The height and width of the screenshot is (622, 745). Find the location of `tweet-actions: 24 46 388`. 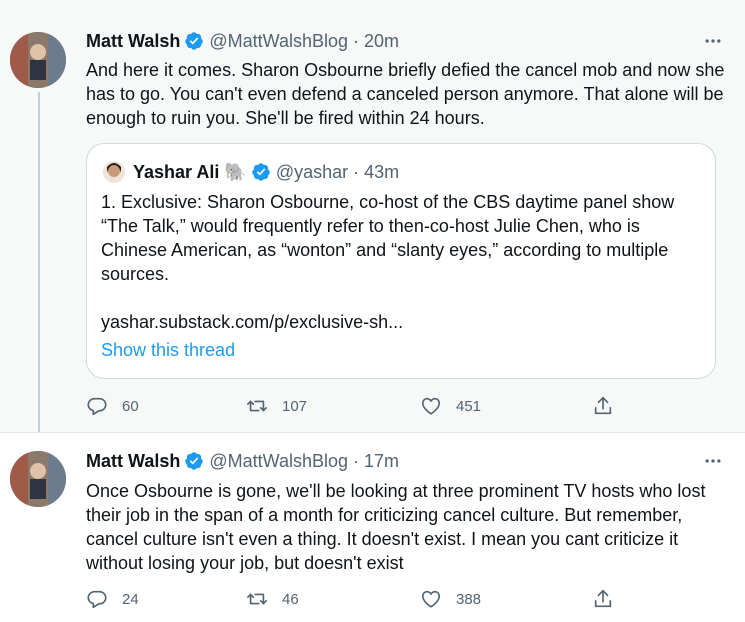

tweet-actions: 24 46 388 is located at coordinates (356, 599).